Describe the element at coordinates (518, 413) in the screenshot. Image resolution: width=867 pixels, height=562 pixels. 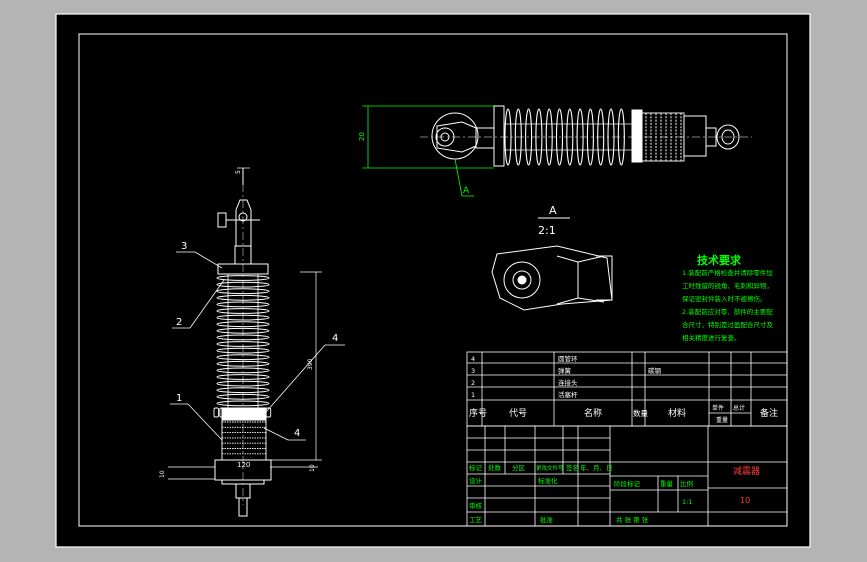
I see `bom-h-code: 代号` at that location.